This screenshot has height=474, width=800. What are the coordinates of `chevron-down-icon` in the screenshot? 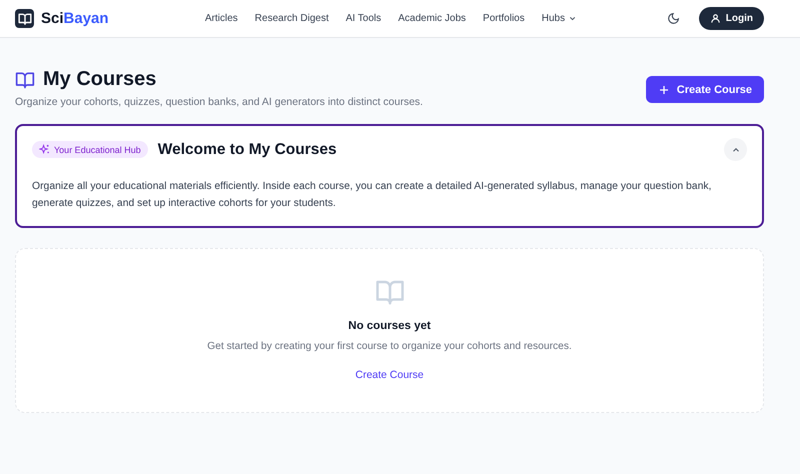 It's located at (572, 18).